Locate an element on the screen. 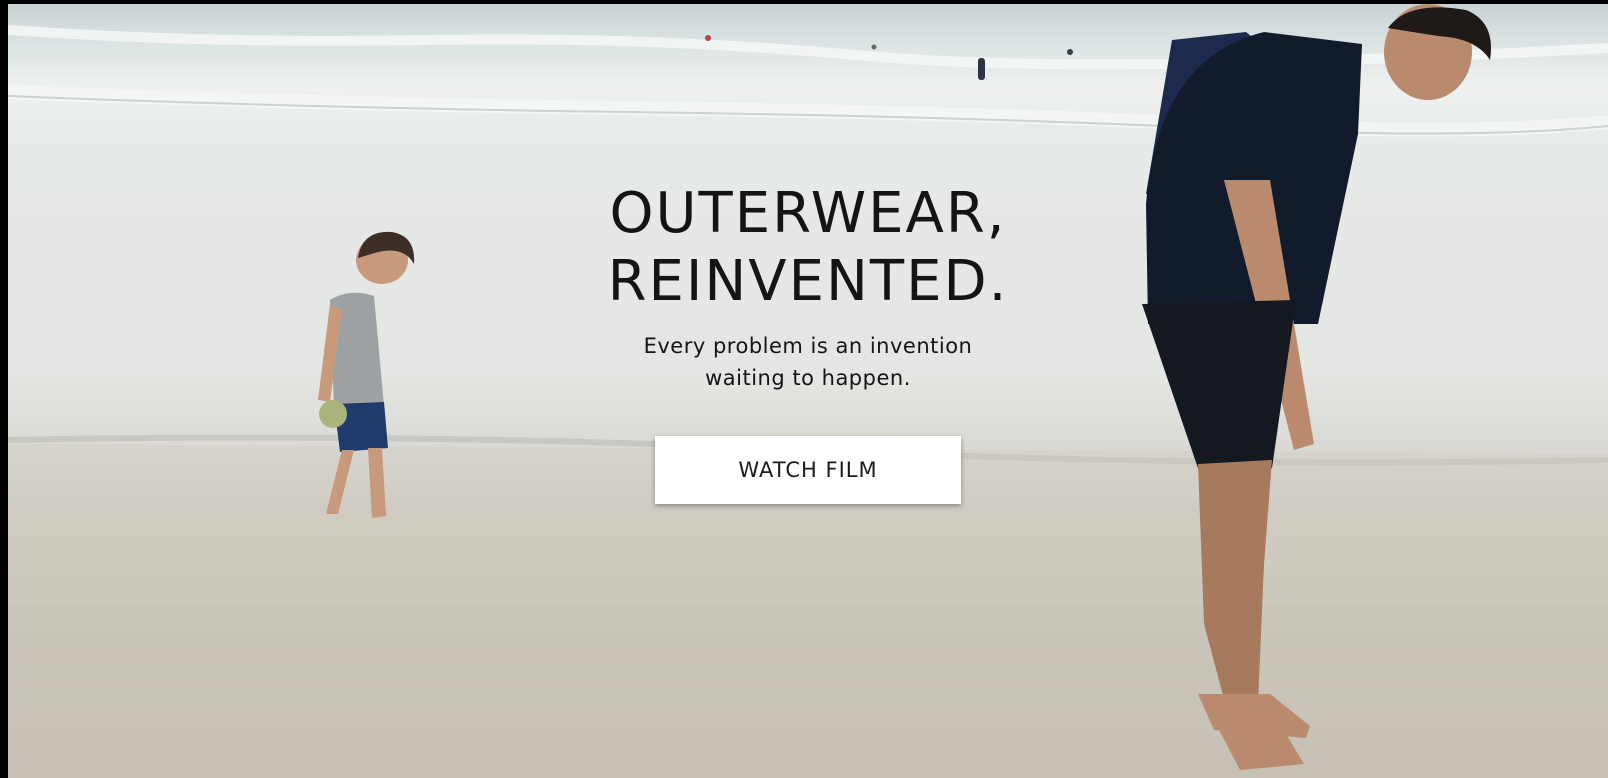  headline-line: REINVENTED. is located at coordinates (808, 281).